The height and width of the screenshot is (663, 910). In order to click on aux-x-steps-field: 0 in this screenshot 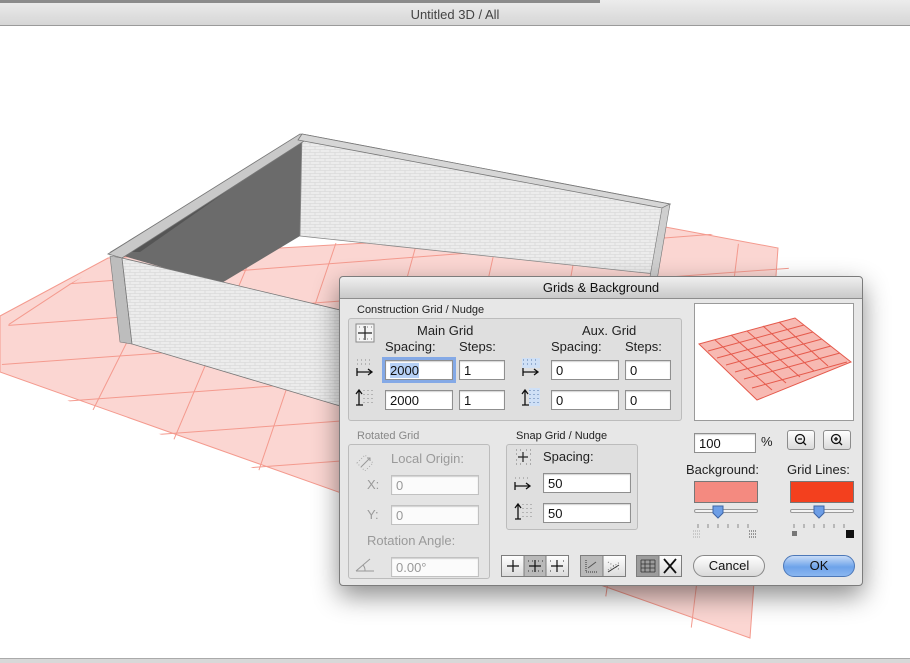, I will do `click(648, 370)`.